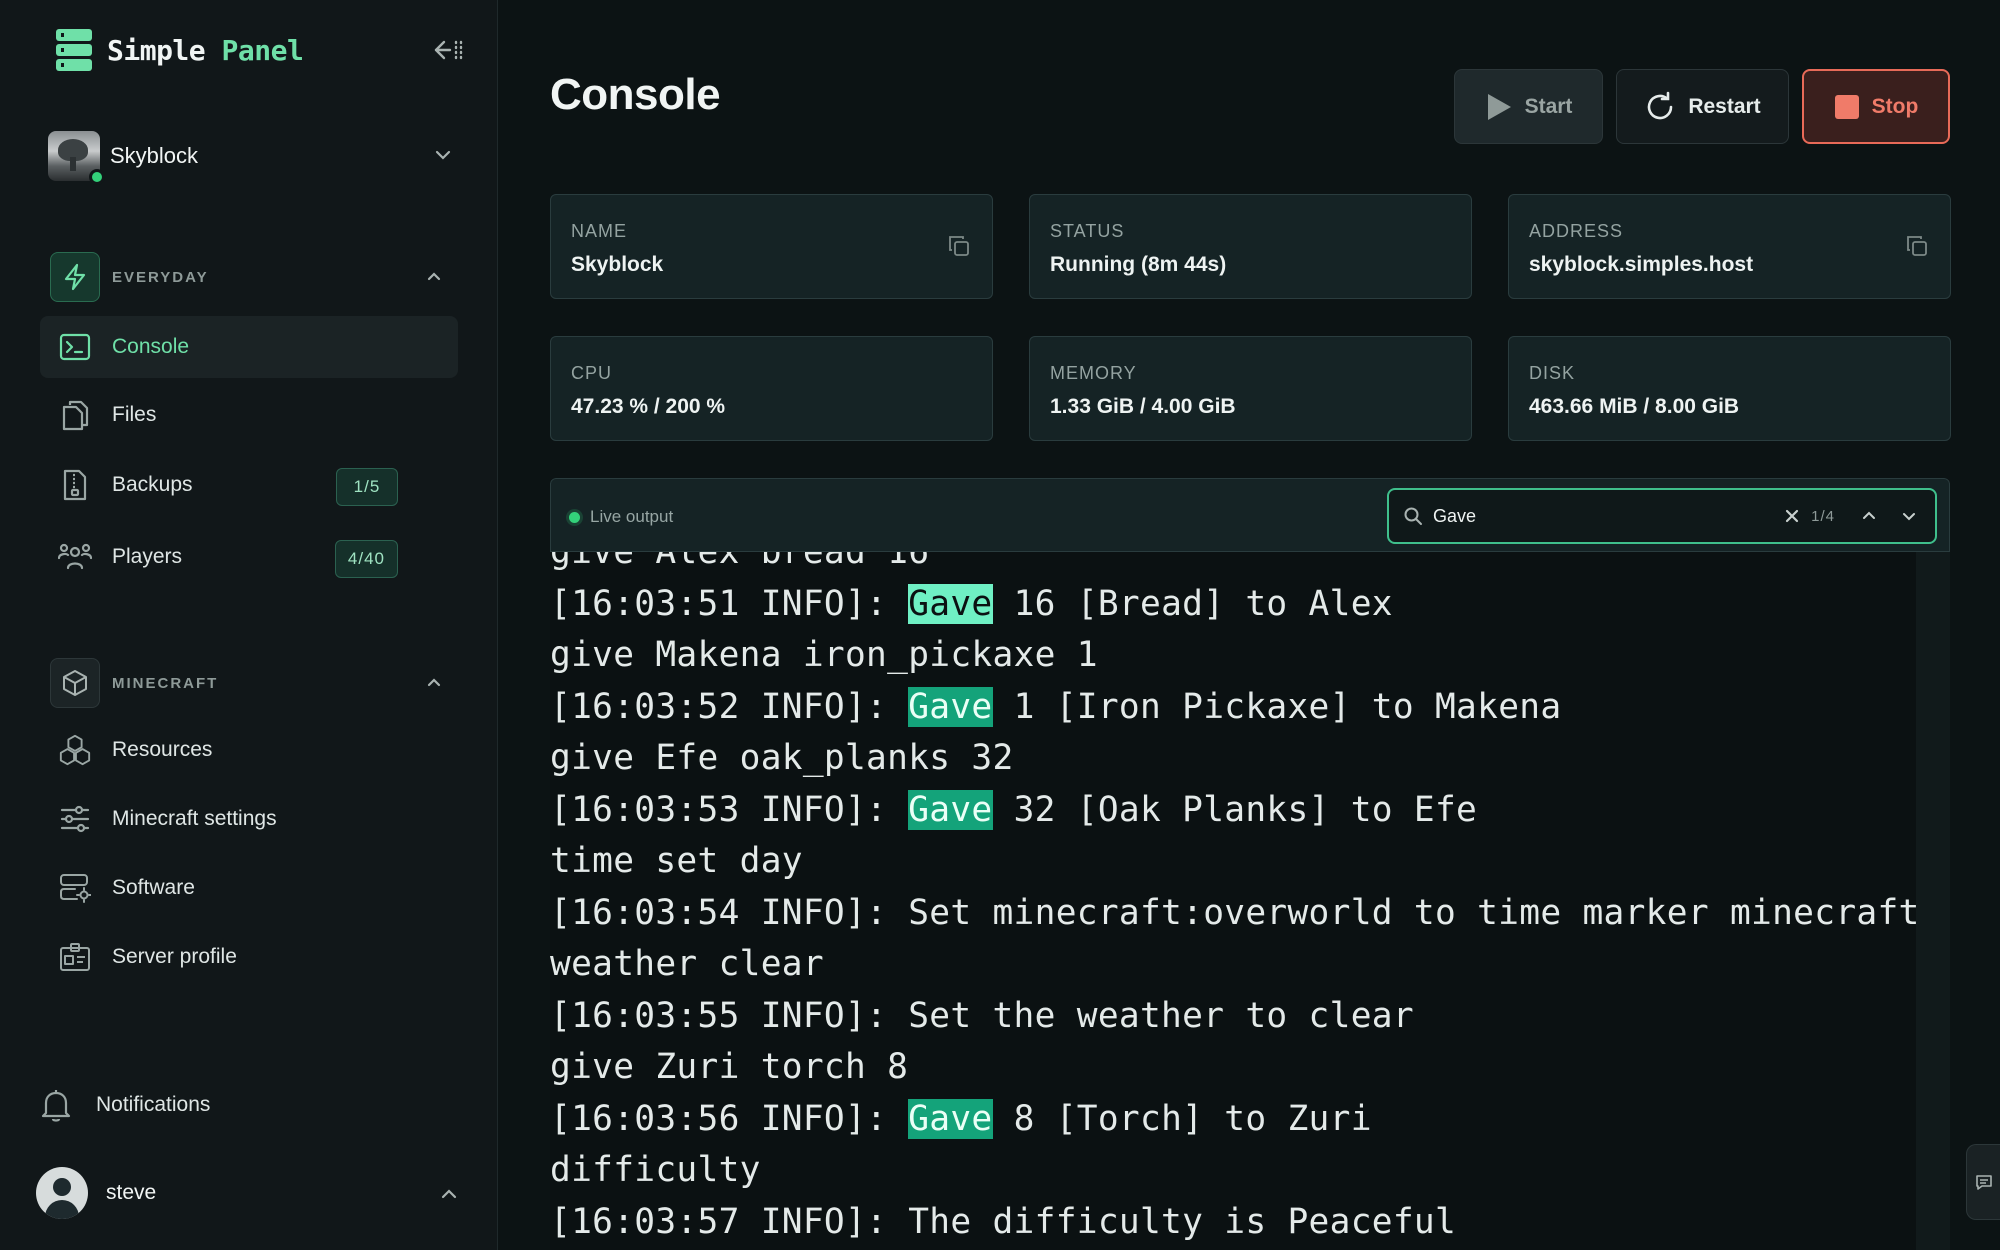  What do you see at coordinates (1847, 107) in the screenshot?
I see `stop-square-icon` at bounding box center [1847, 107].